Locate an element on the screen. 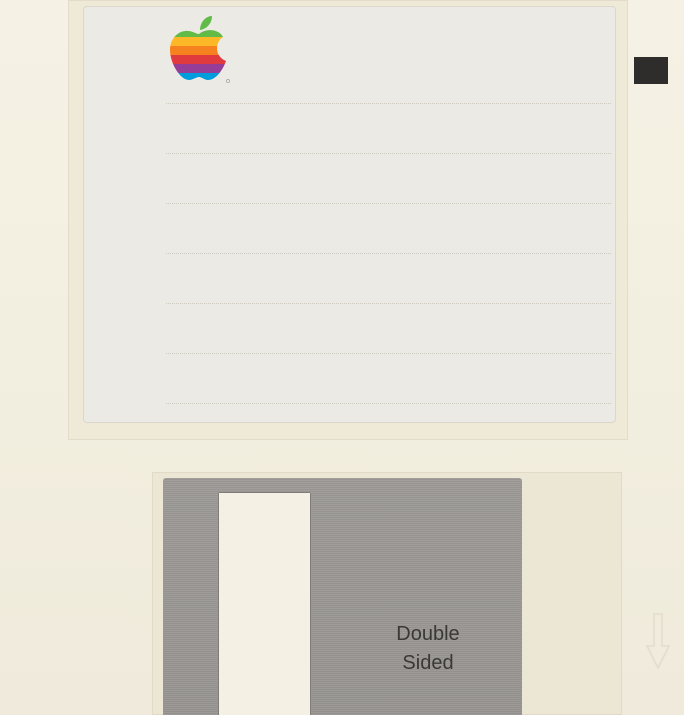 The height and width of the screenshot is (715, 684). apple-logo-icon is located at coordinates (200, 49).